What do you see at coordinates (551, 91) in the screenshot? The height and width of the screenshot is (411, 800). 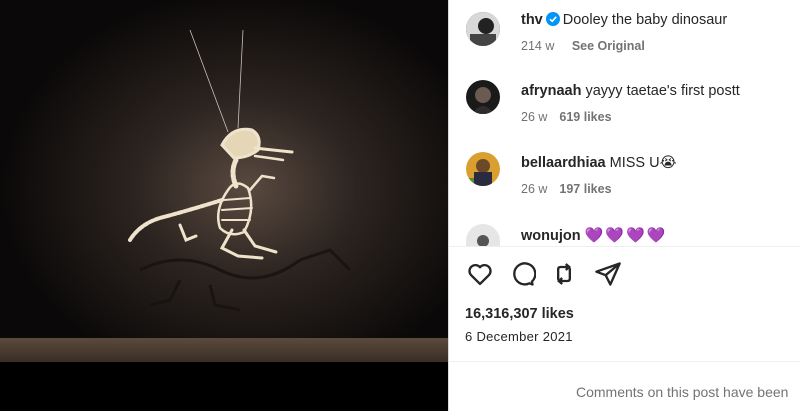 I see `comment-username: afrynaah` at bounding box center [551, 91].